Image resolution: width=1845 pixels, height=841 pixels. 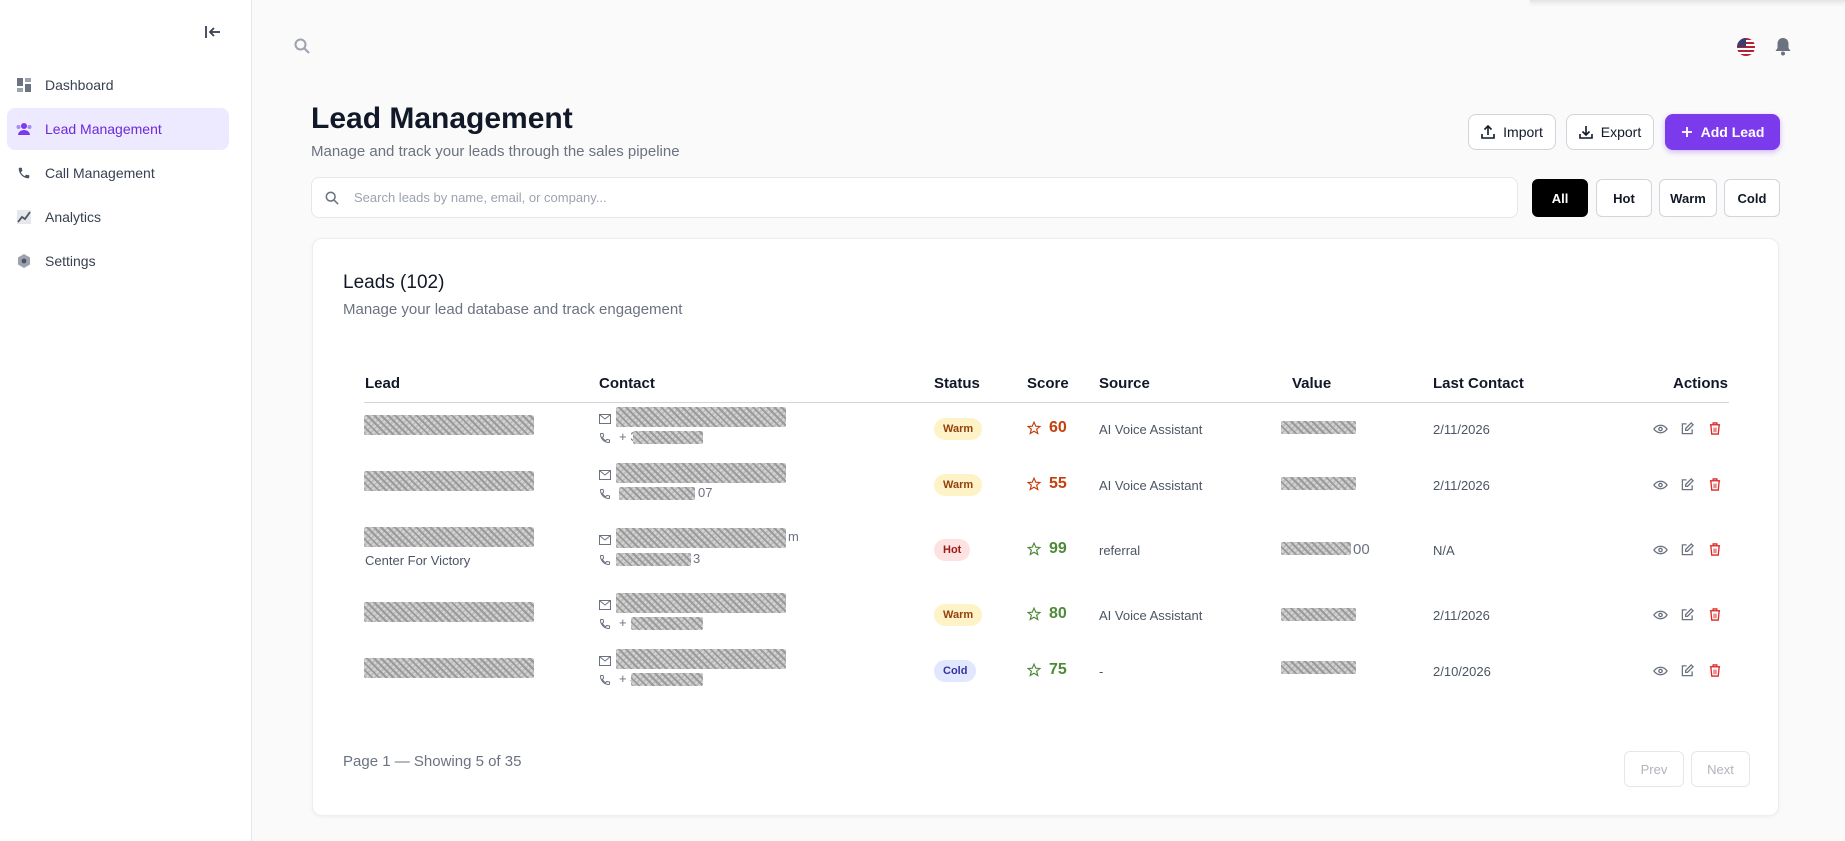 I want to click on phone-visible-text: 07, so click(x=705, y=492).